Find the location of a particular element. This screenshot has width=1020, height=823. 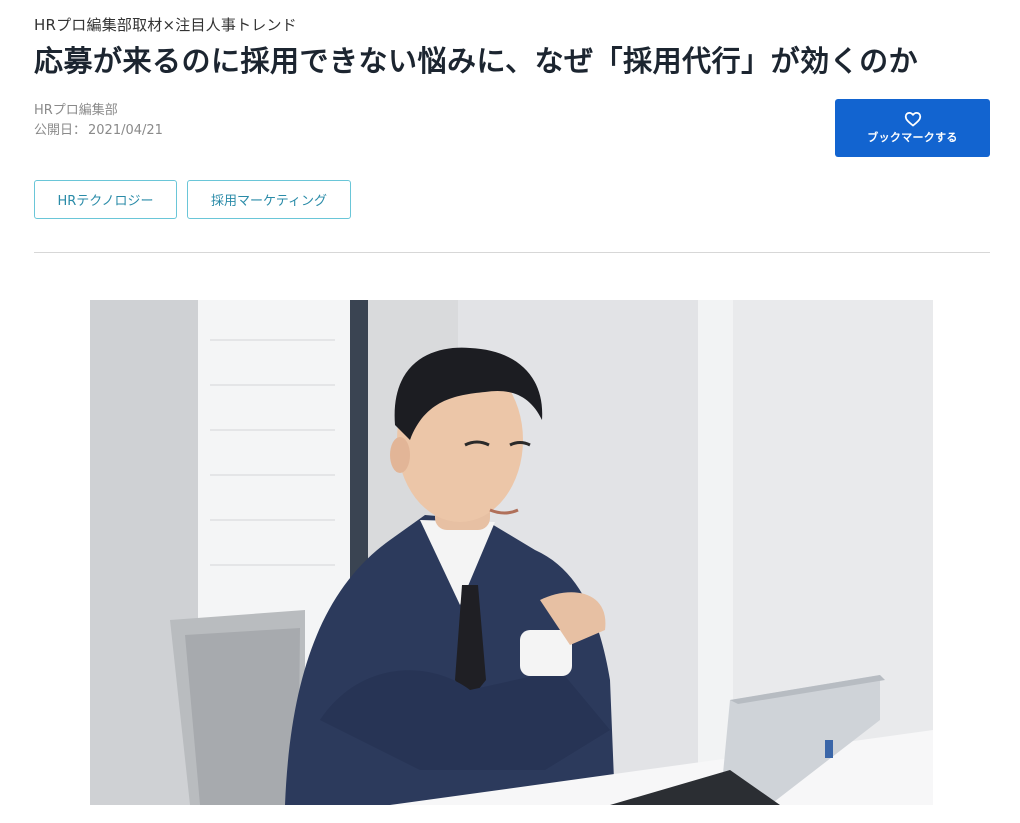

publish-date-value: 2021/04/21 is located at coordinates (125, 130).